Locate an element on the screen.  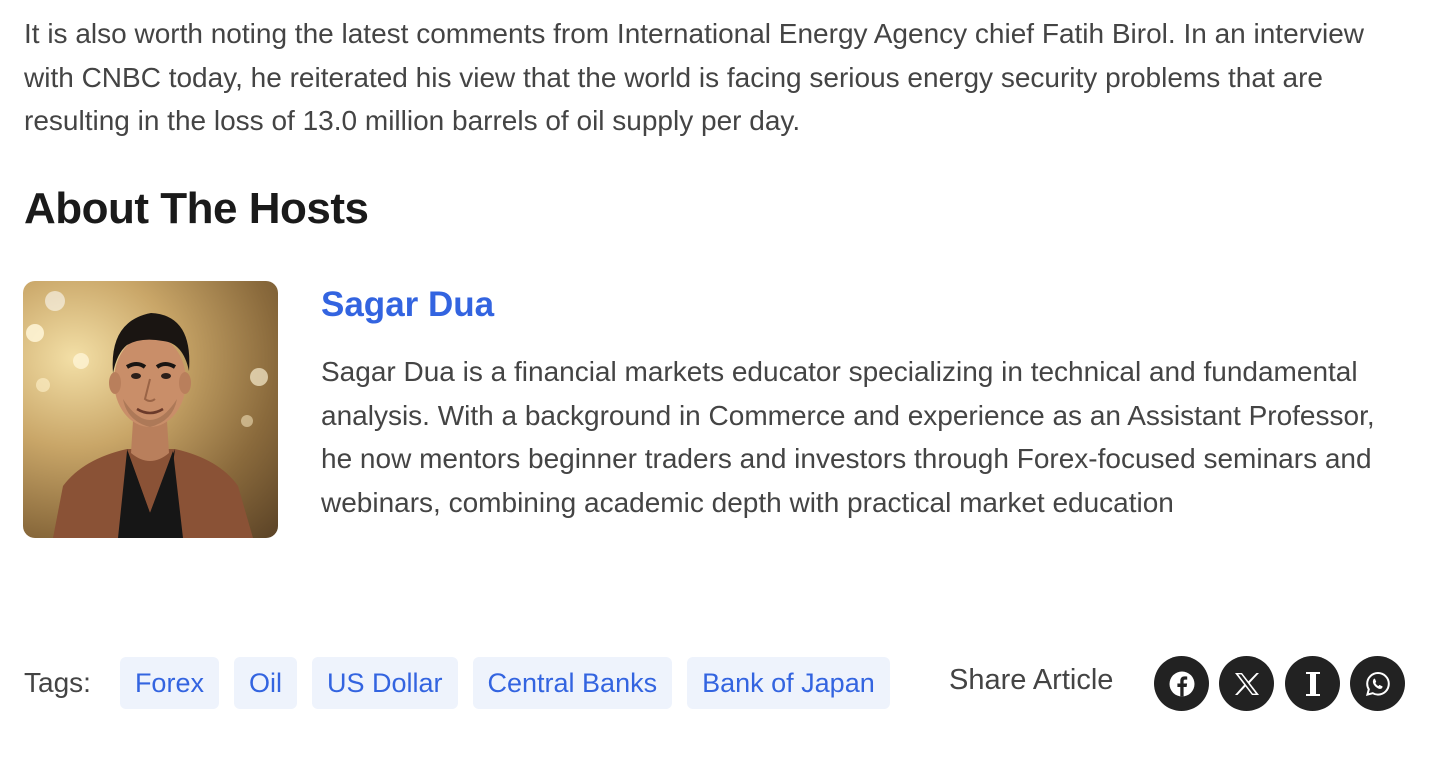
facebook-icon is located at coordinates (1181, 683).